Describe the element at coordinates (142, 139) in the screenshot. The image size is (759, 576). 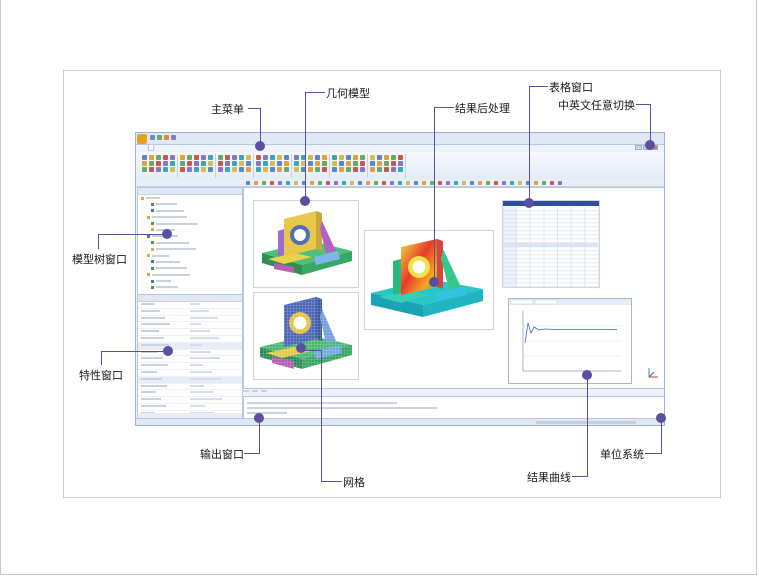
I see `app-logo-icon` at that location.